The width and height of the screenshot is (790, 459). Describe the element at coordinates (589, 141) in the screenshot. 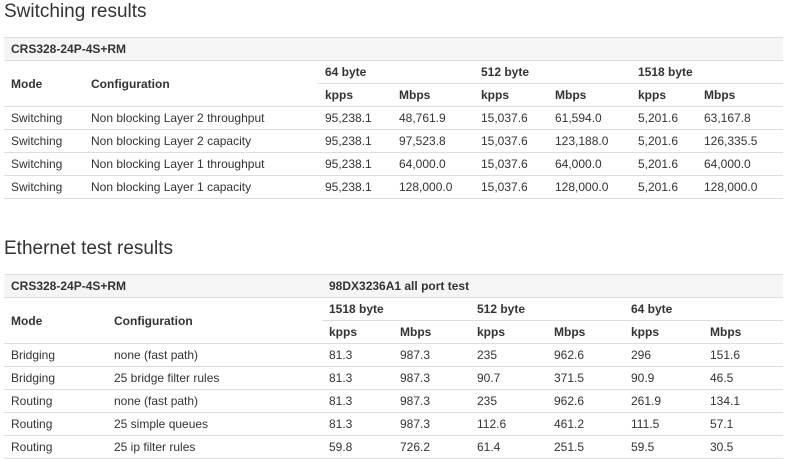

I see `value-cell: 123,188.0` at that location.